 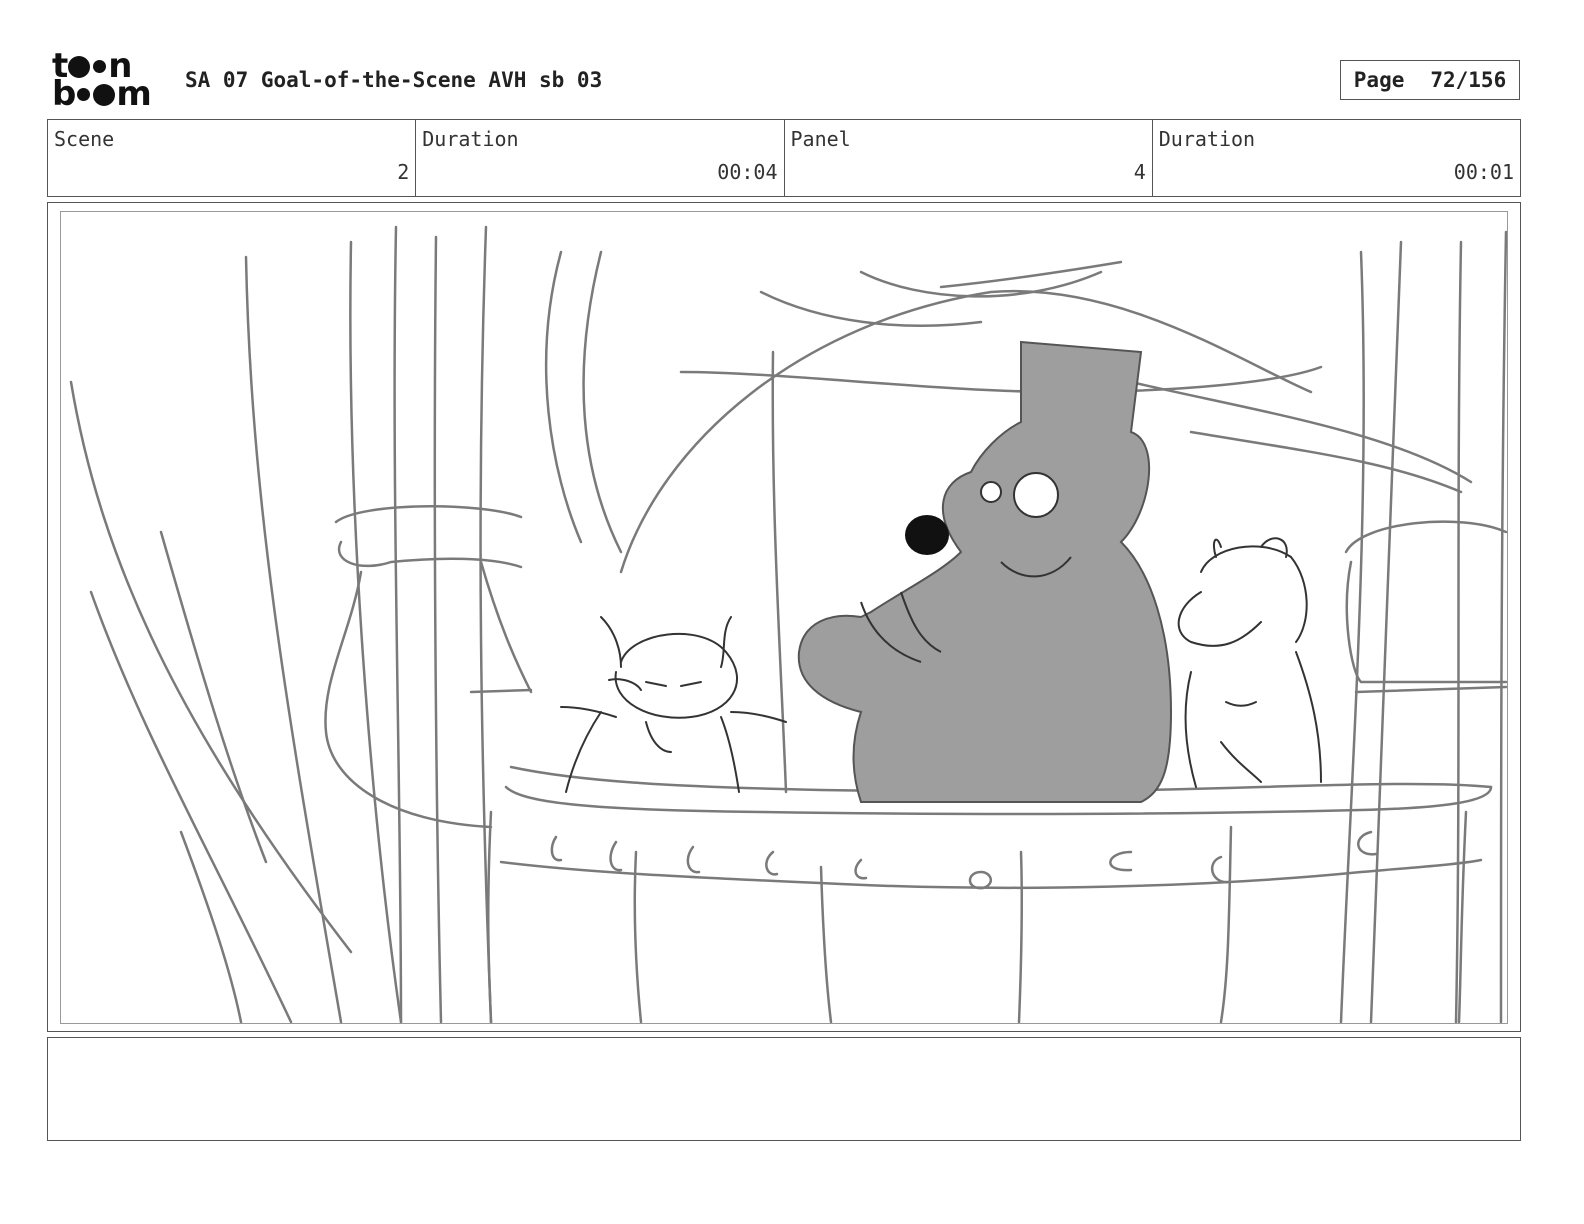 I want to click on scene-duration-cell: Duration 00:04, so click(x=600, y=158).